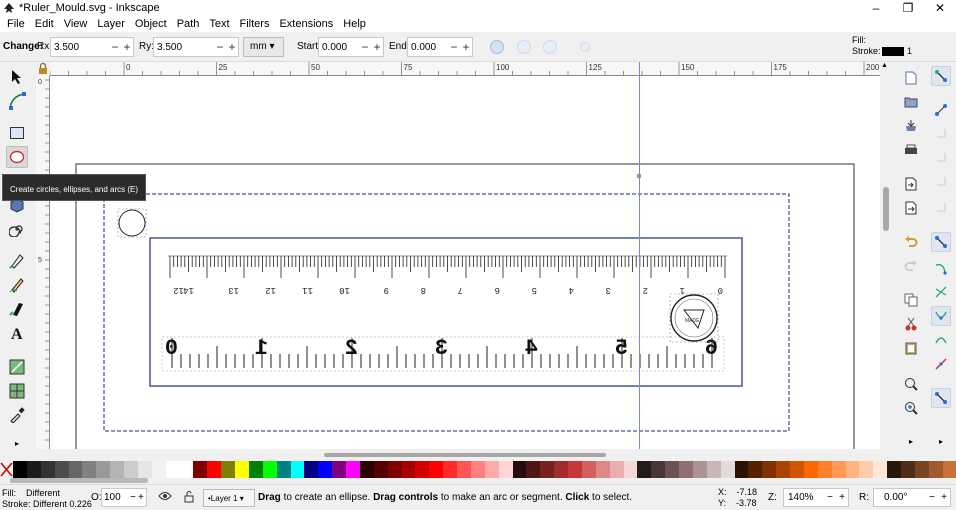 This screenshot has width=956, height=510. I want to click on snap-bbox-corner-toggle, so click(941, 158).